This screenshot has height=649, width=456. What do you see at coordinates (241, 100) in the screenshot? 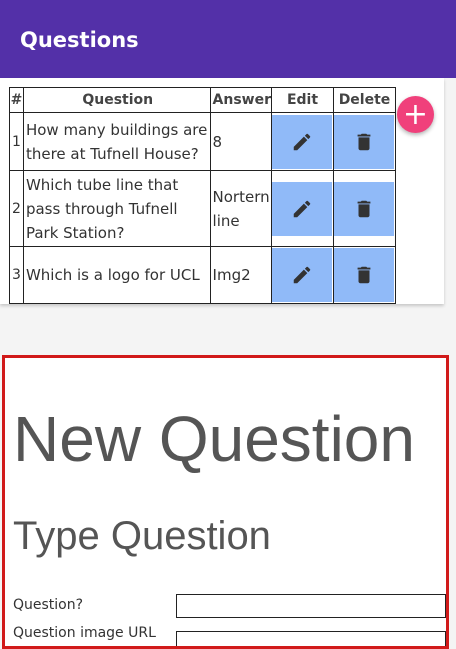
I see `header-answer: Answer` at bounding box center [241, 100].